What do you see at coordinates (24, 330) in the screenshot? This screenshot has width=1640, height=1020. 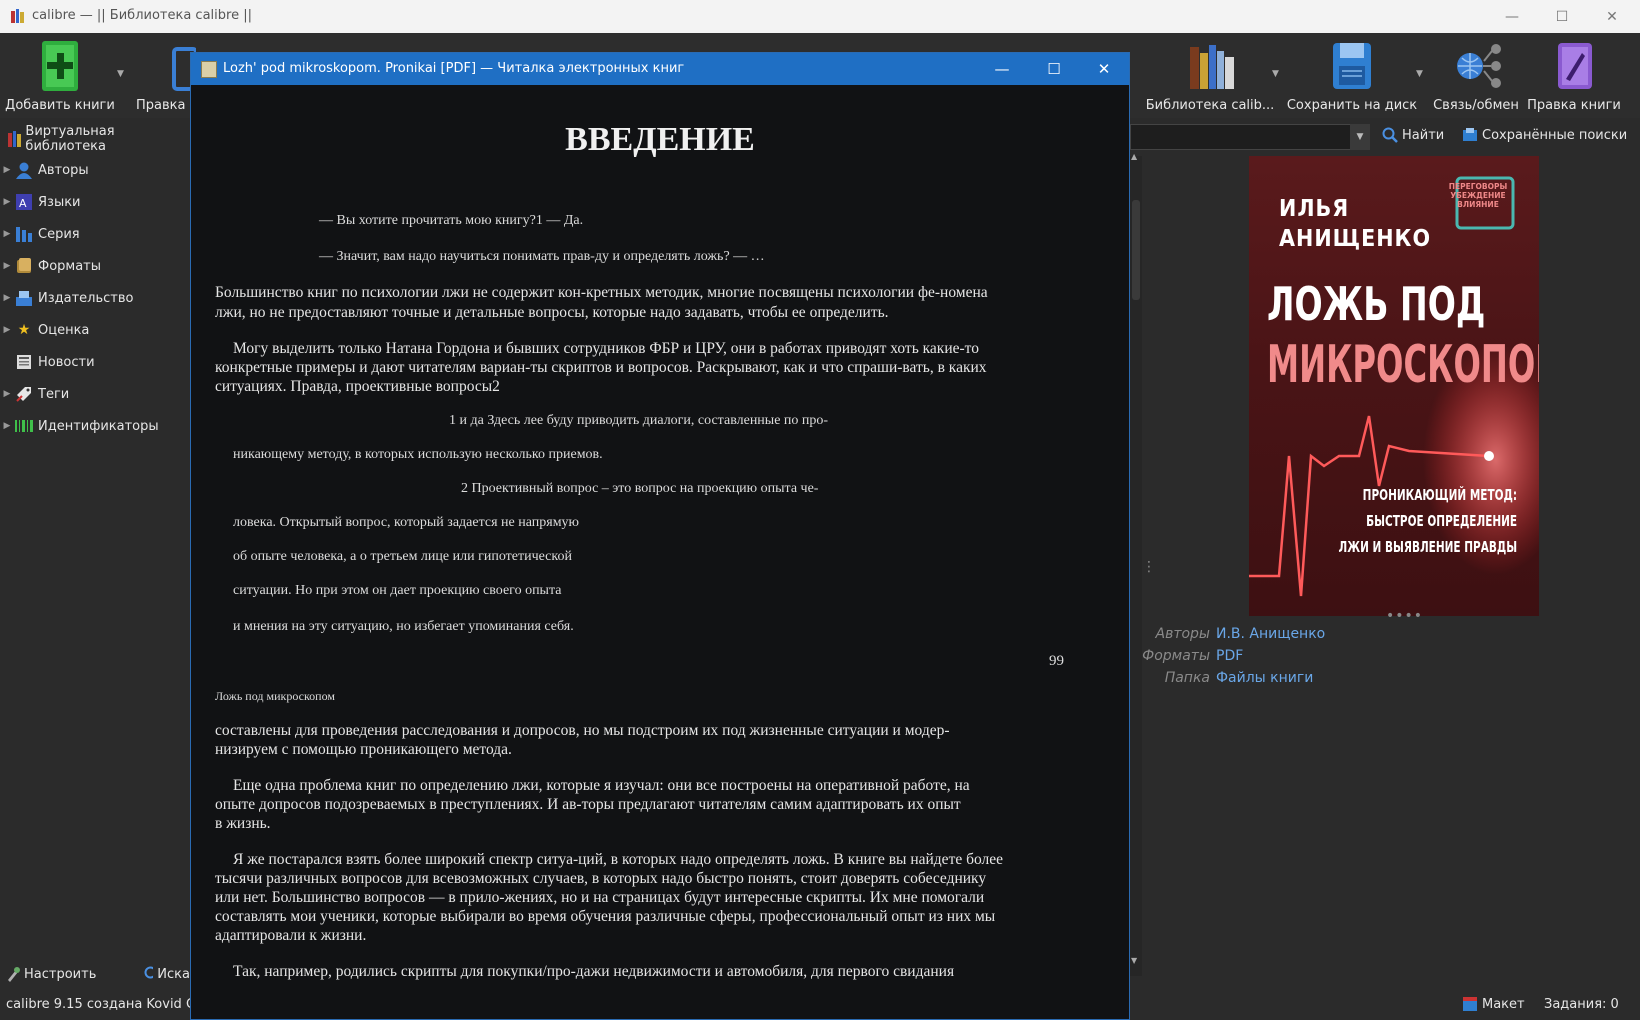 I see `rating-icon: ★` at bounding box center [24, 330].